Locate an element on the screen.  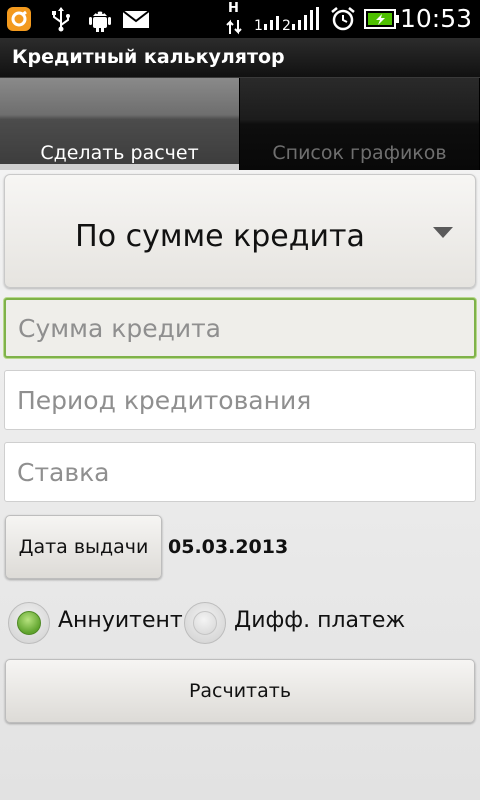
tab-make-calculation: Сделать расчет is located at coordinates (120, 124).